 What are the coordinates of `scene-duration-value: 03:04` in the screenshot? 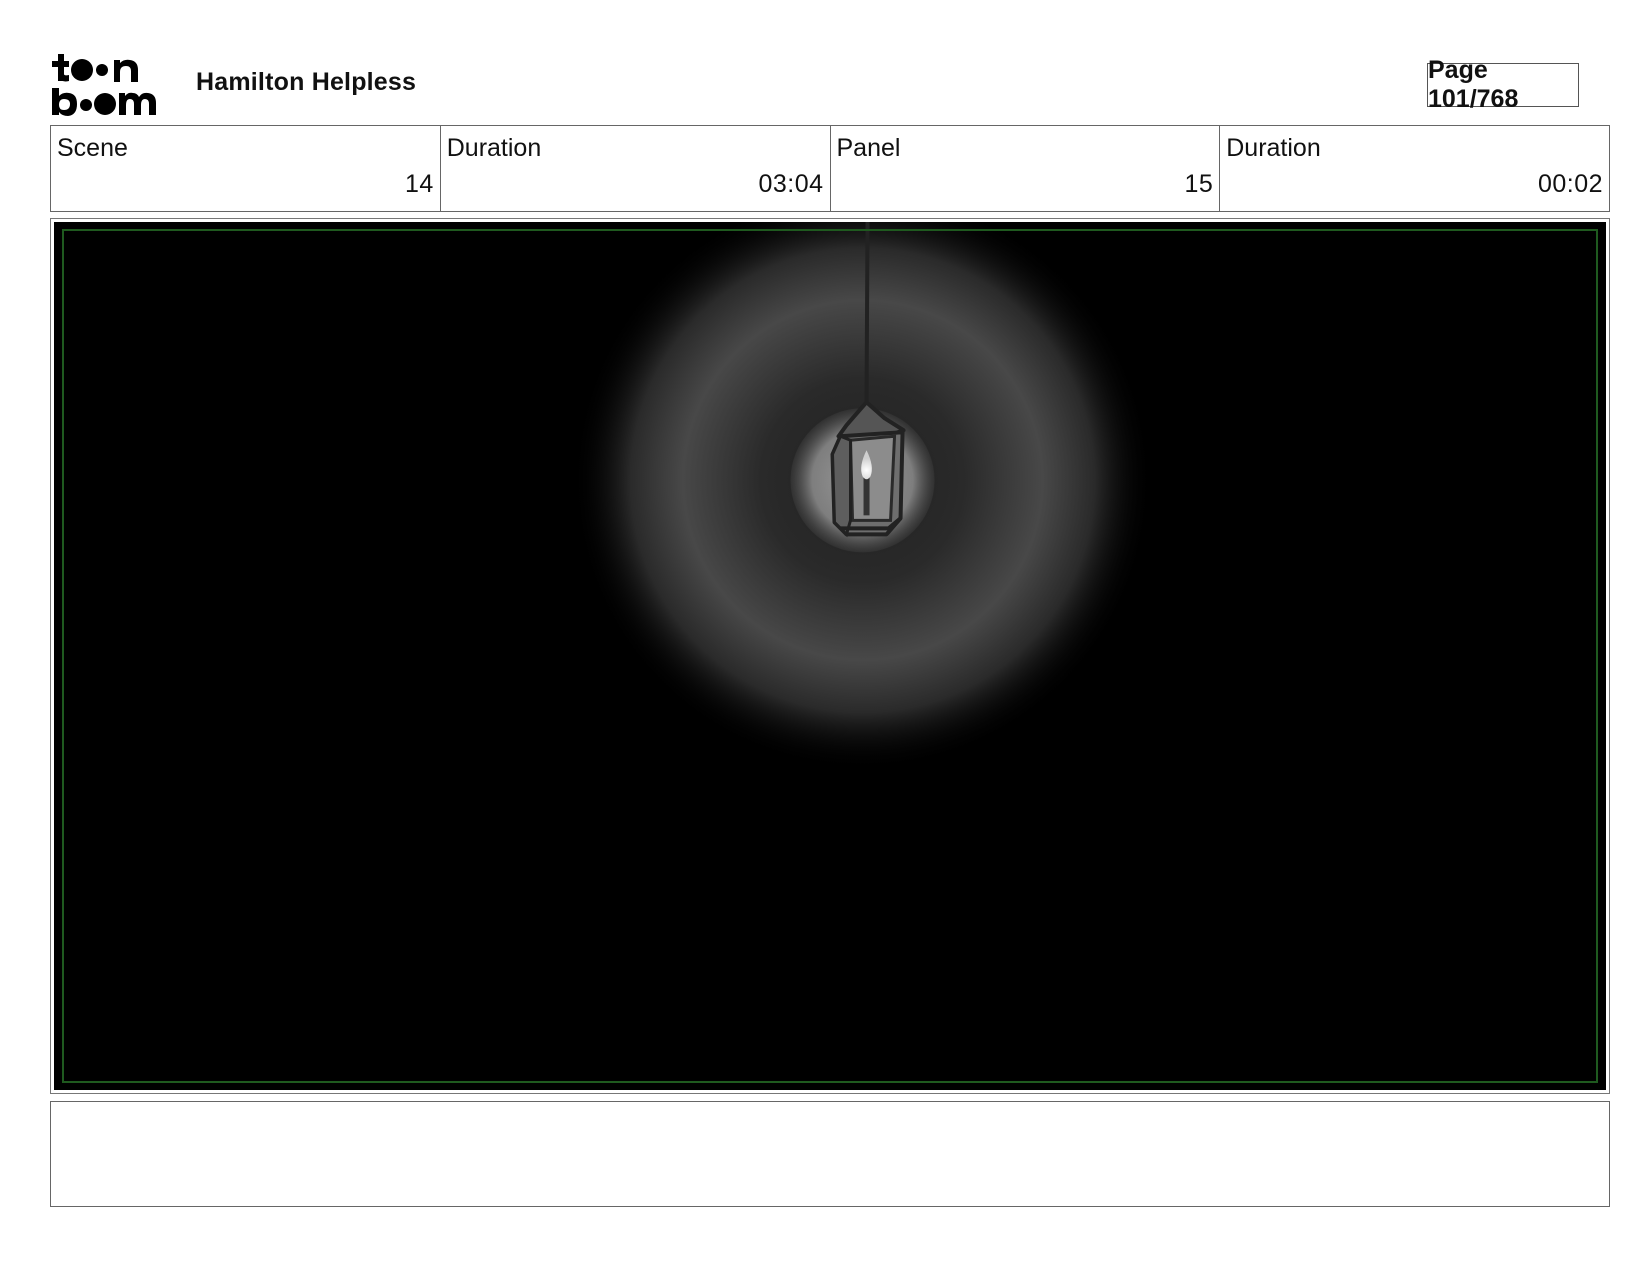 It's located at (791, 184).